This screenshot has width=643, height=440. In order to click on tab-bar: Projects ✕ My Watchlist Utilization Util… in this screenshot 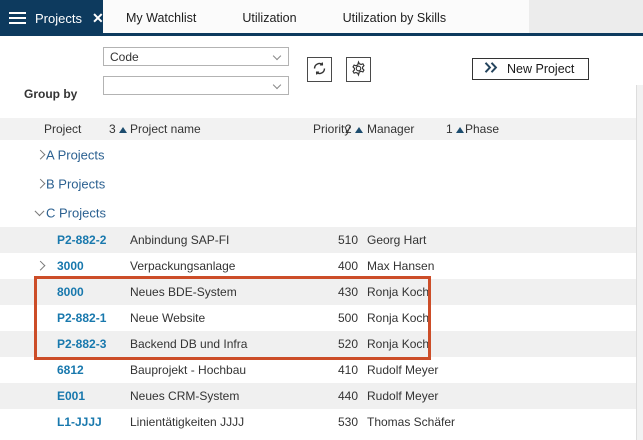, I will do `click(321, 18)`.